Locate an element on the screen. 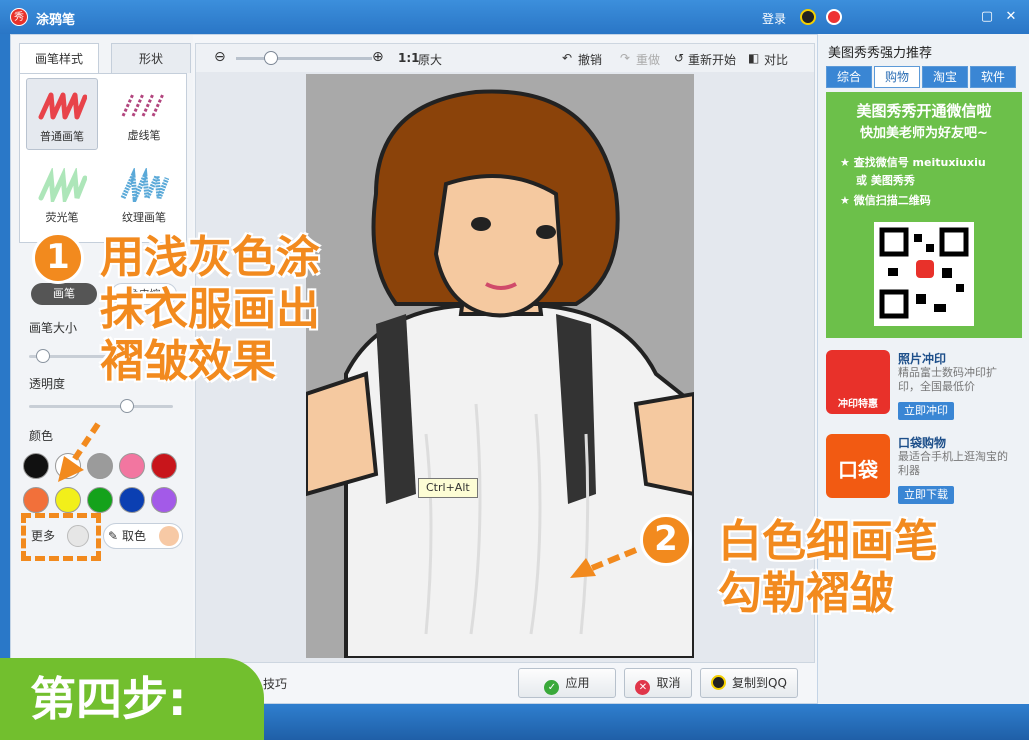  compare-button: 对比 is located at coordinates (776, 59).